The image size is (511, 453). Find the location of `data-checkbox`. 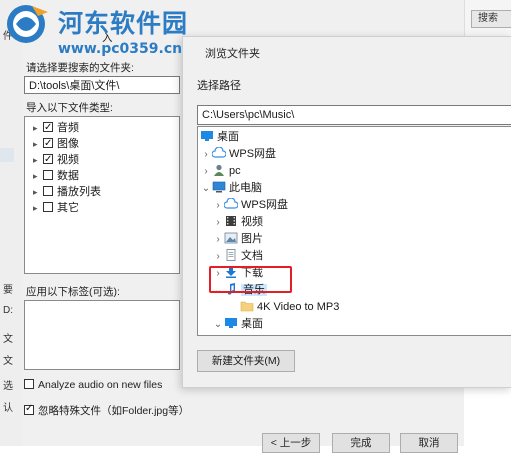

data-checkbox is located at coordinates (48, 175).